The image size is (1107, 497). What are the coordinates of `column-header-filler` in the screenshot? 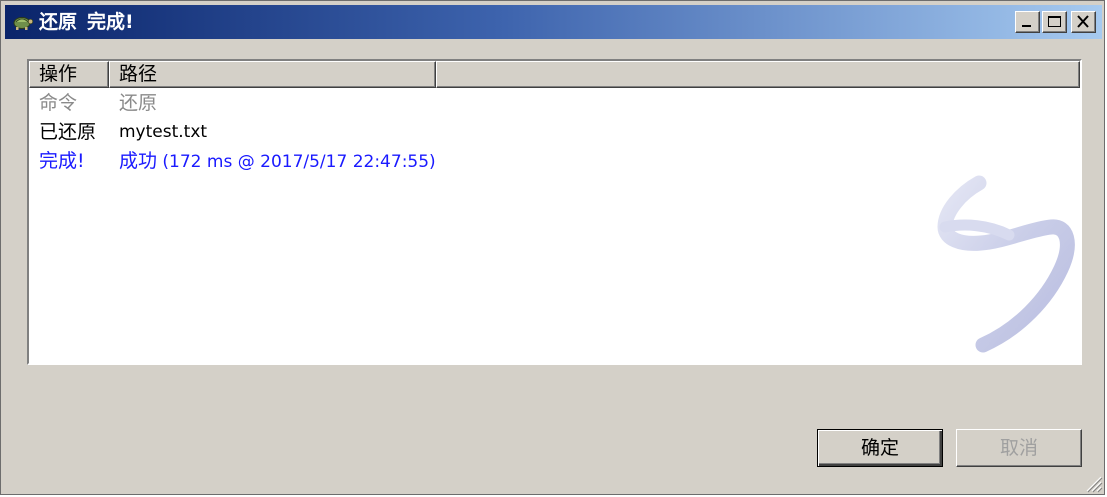 It's located at (758, 74).